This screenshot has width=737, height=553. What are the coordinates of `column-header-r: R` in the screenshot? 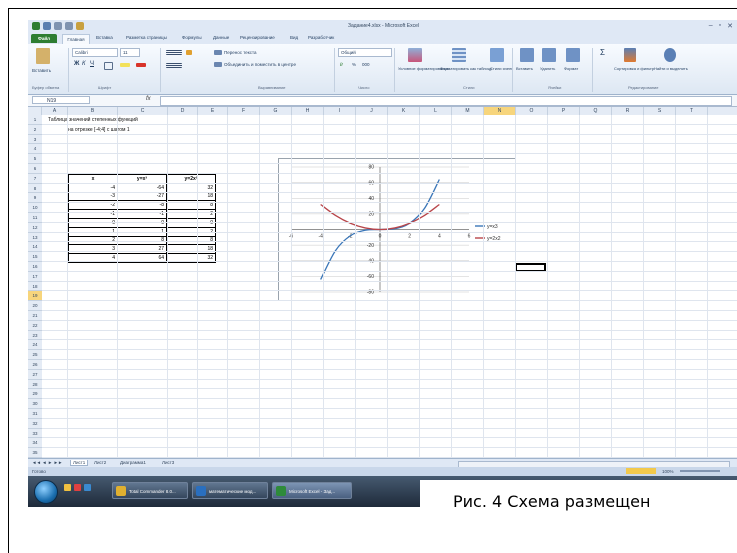 It's located at (628, 111).